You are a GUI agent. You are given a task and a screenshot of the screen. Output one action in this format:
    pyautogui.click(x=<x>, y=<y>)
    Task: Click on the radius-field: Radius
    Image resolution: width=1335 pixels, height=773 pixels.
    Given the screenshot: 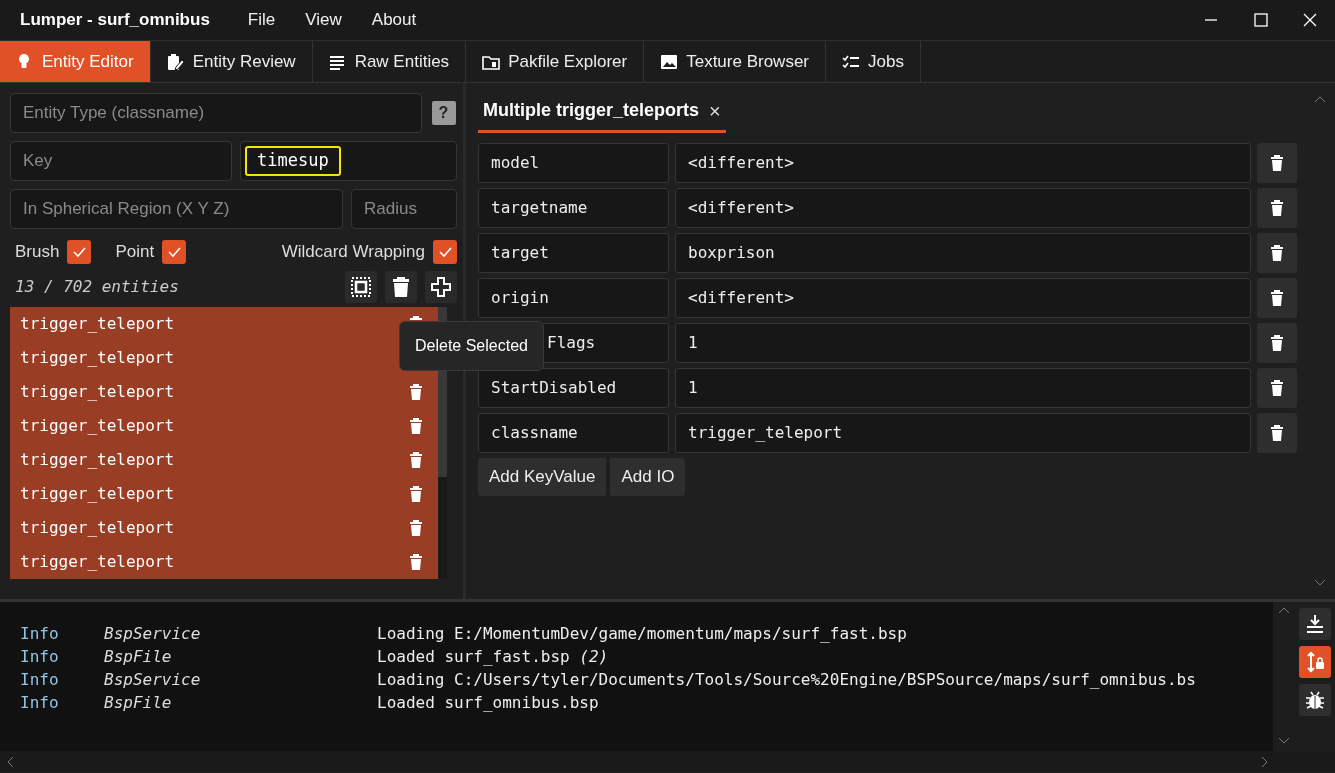 What is the action you would take?
    pyautogui.click(x=404, y=209)
    